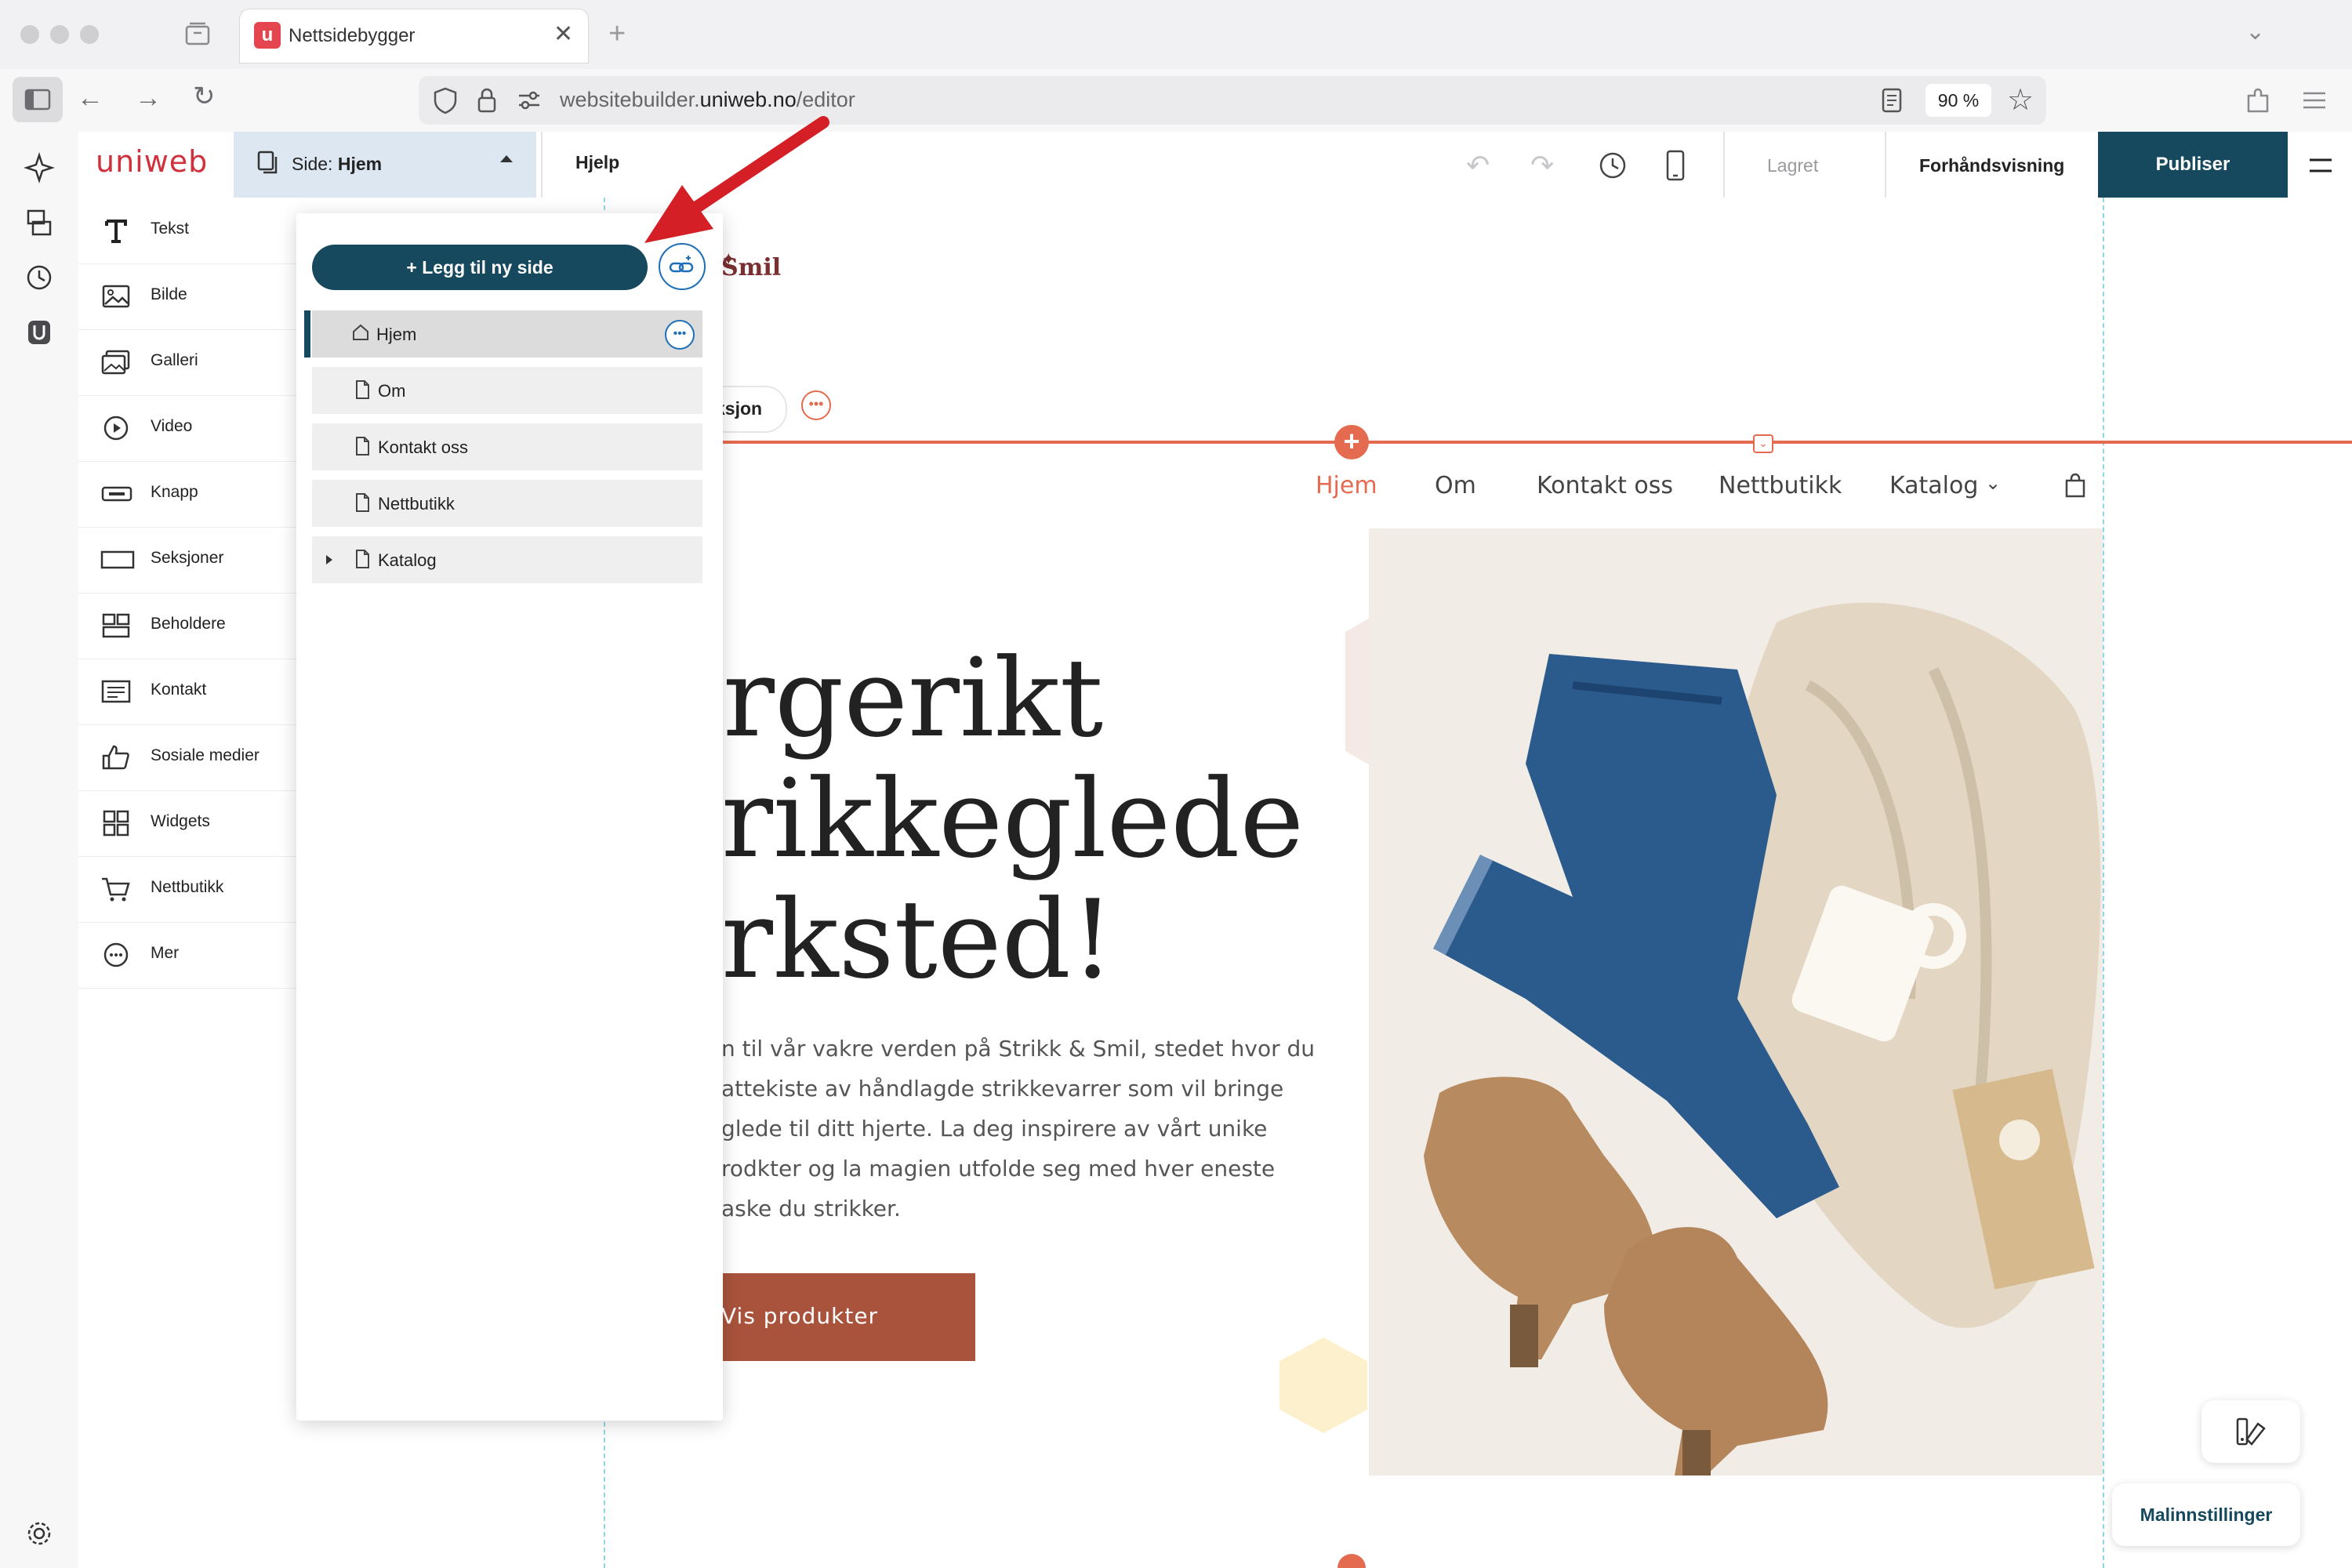  I want to click on component-contact: Kontakt, so click(196, 692).